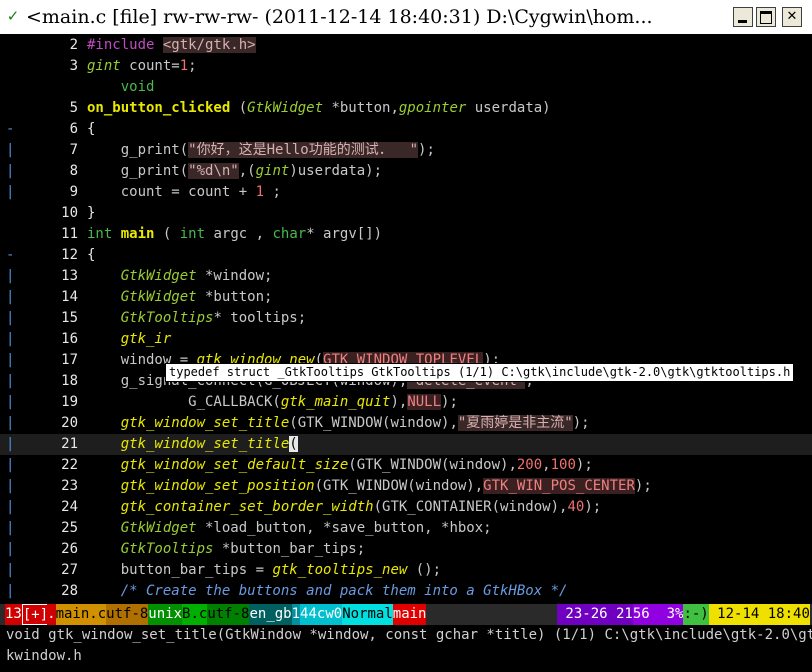  I want to click on code-line: | 19 G_CALLBACK(gtk_main_quit),NULL);, so click(406, 402).